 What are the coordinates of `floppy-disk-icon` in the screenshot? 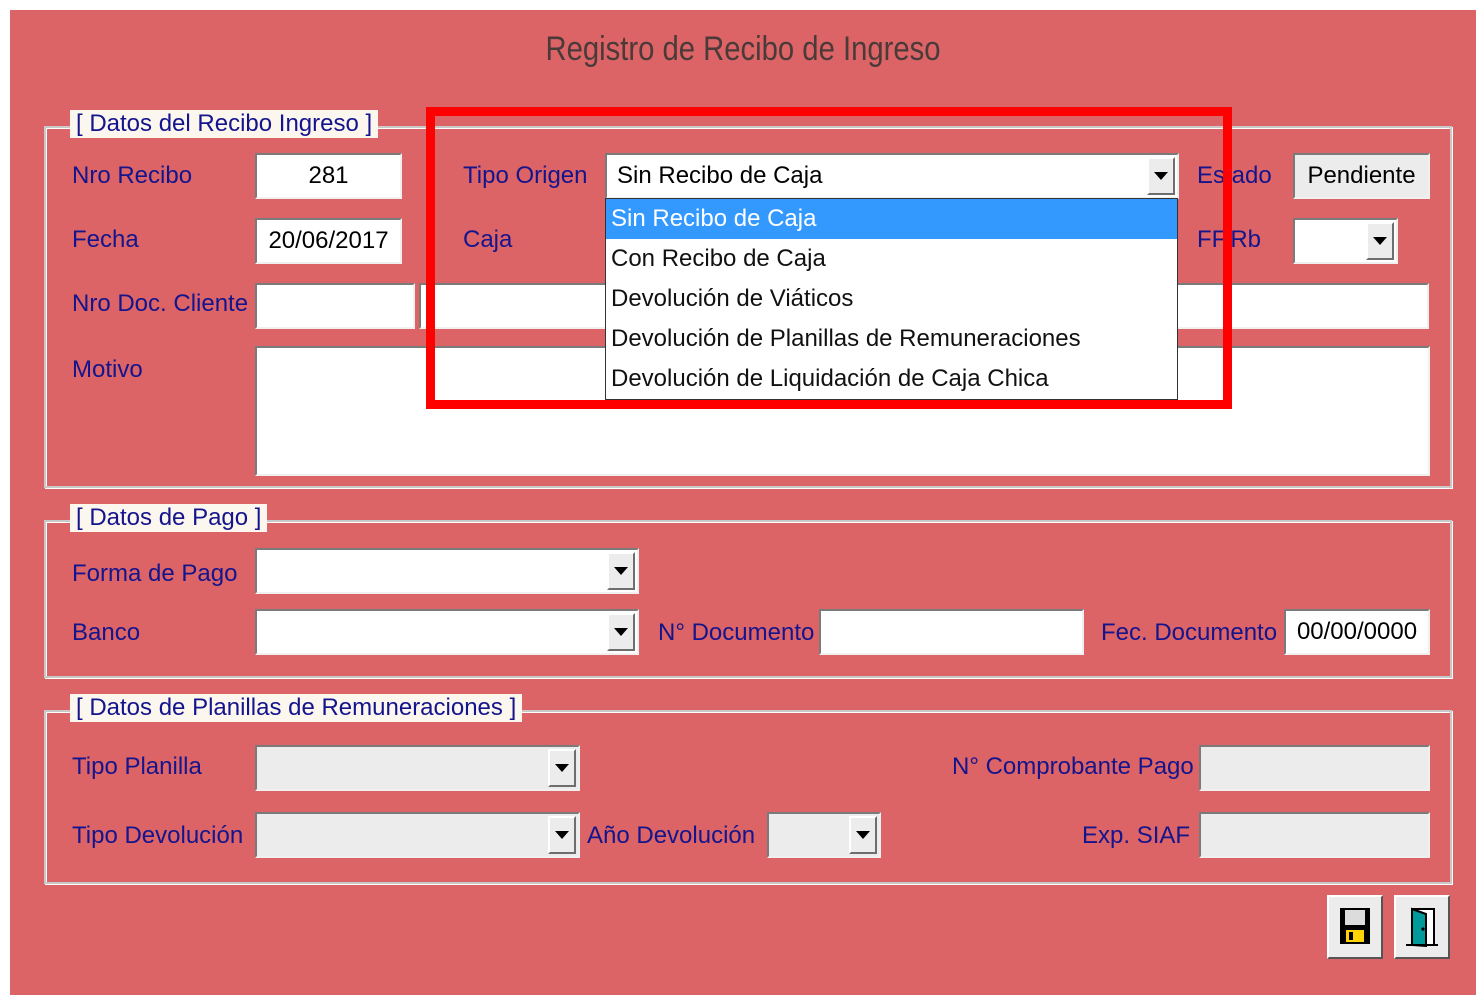 It's located at (1355, 926).